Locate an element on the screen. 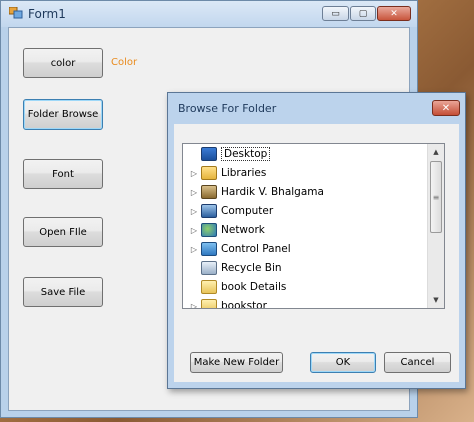 This screenshot has width=474, height=422. color-label: Color is located at coordinates (124, 62).